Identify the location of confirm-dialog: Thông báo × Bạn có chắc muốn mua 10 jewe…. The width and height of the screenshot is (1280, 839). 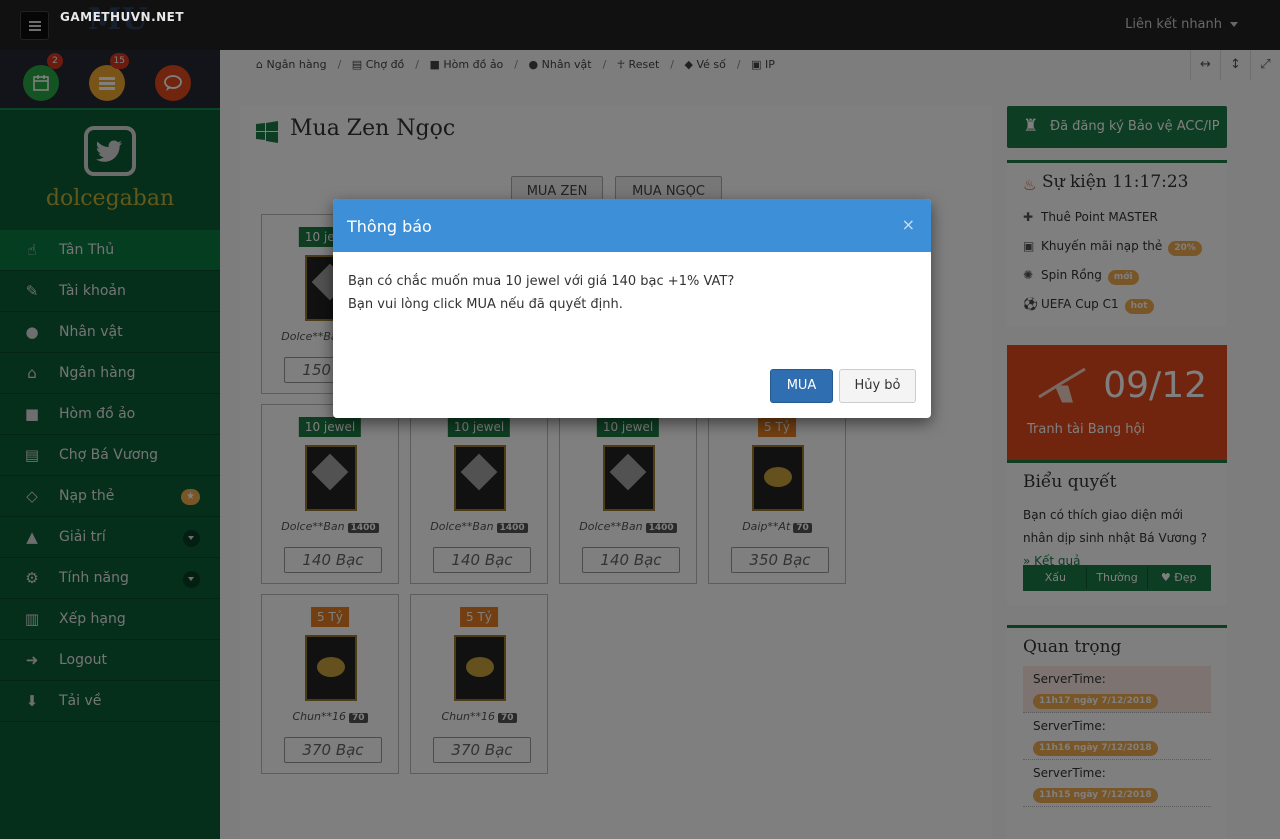
(632, 308).